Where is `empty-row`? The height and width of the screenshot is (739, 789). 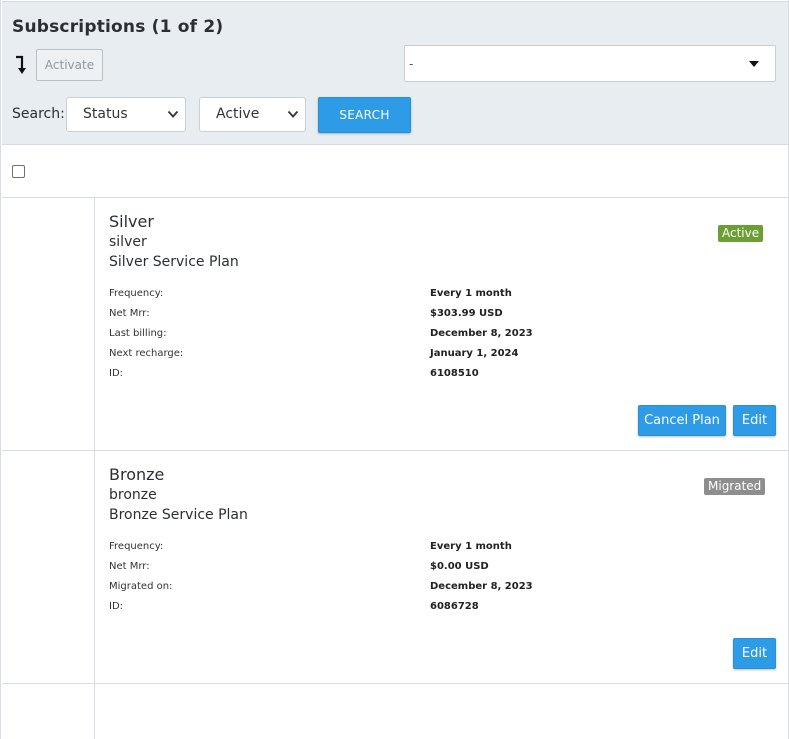 empty-row is located at coordinates (395, 711).